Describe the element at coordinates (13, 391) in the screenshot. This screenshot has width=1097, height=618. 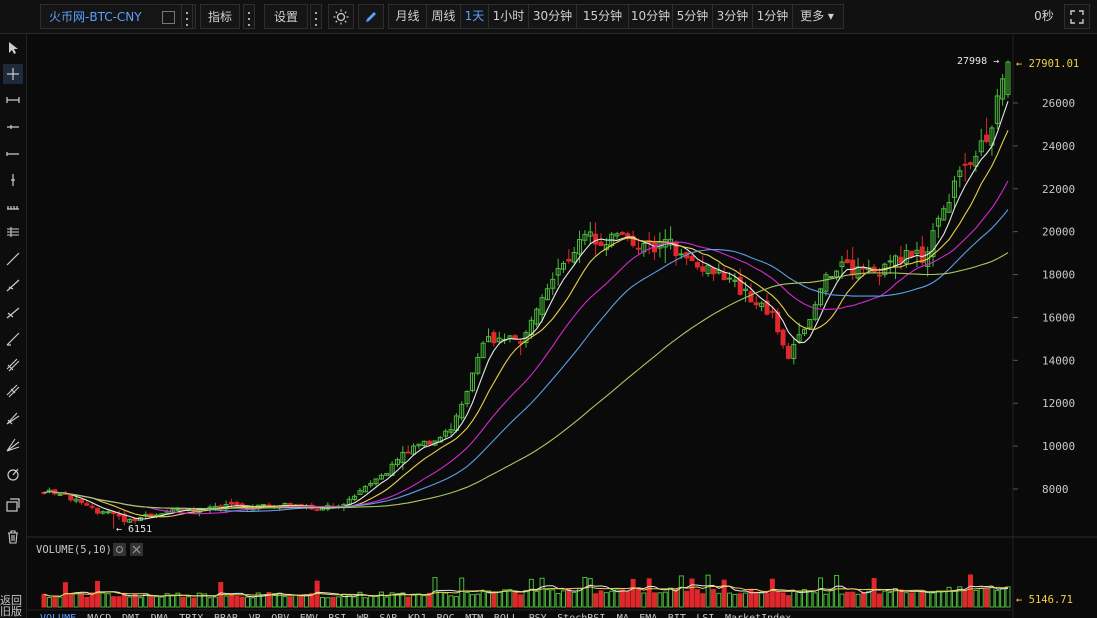
I see `fib-retracement-tool` at that location.